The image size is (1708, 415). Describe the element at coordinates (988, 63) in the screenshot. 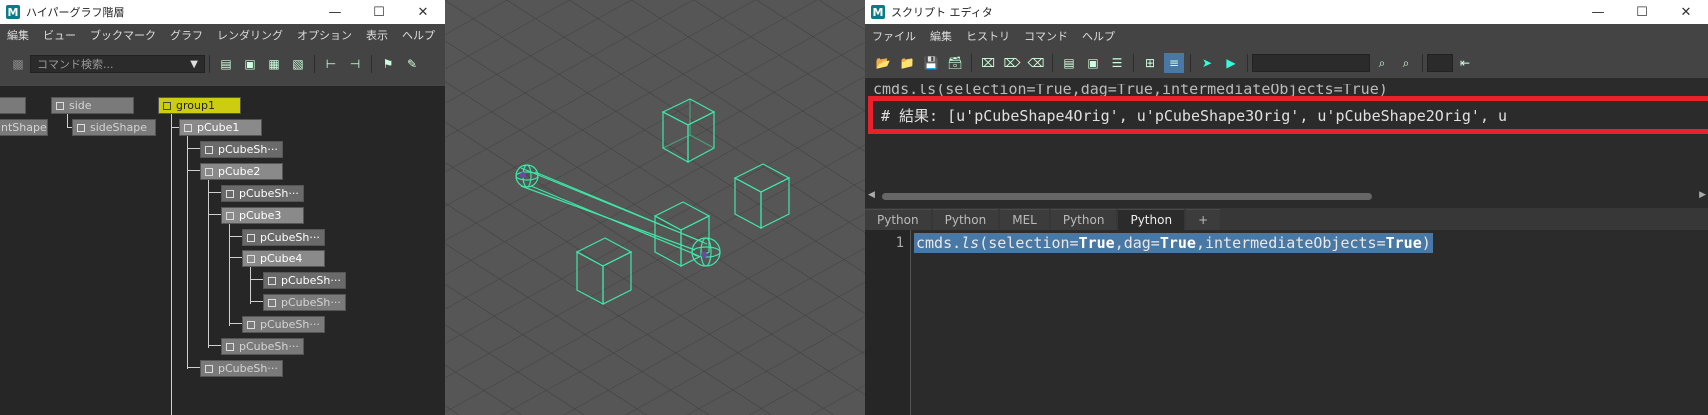

I see `clear-history-icon: ⌧` at that location.